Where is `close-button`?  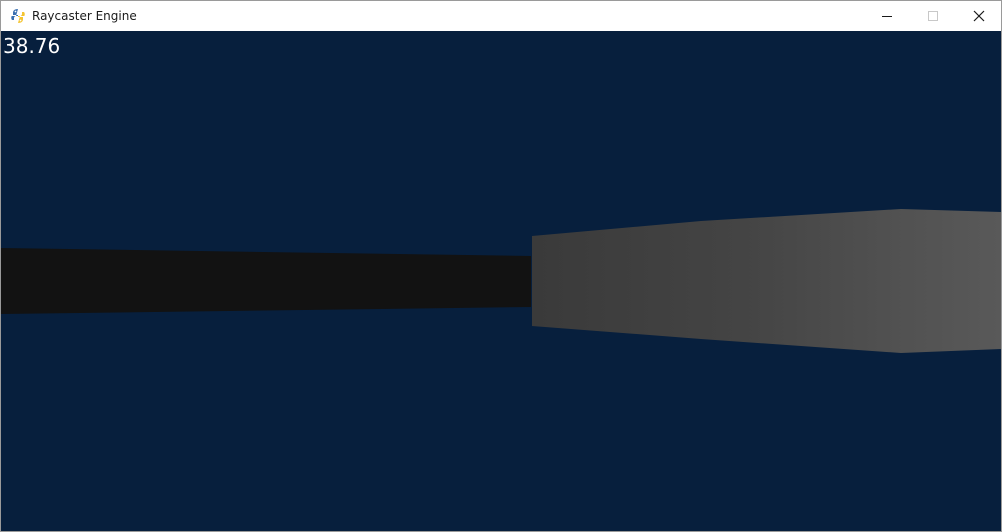
close-button is located at coordinates (978, 16).